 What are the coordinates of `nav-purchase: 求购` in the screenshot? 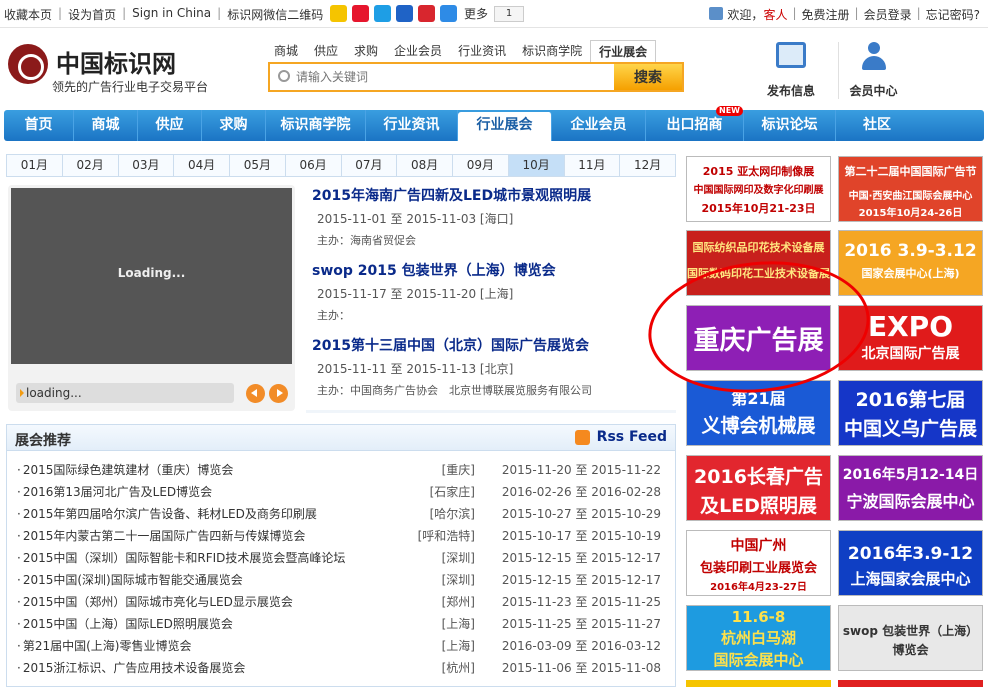 It's located at (234, 125).